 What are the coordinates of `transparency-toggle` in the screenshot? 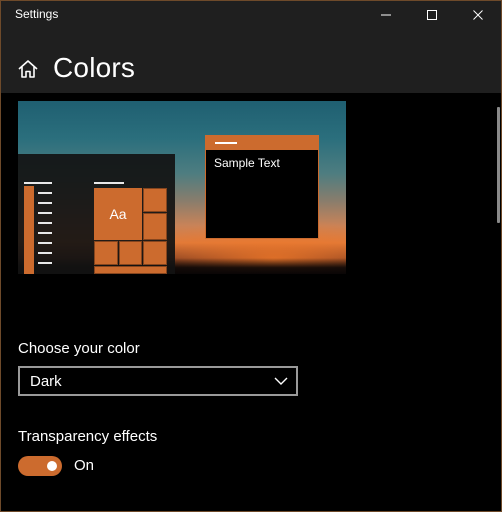 It's located at (40, 466).